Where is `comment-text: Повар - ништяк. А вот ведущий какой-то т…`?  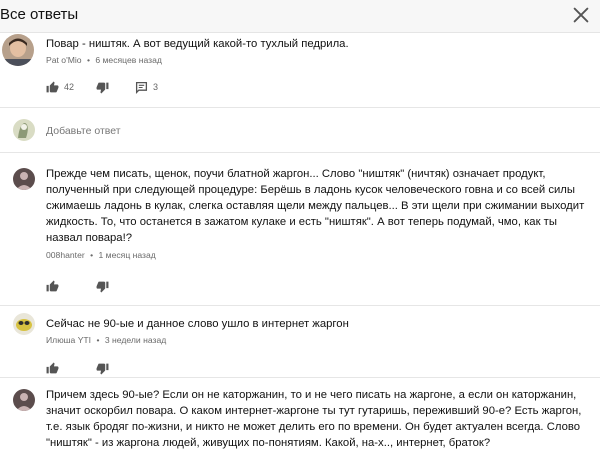 comment-text: Повар - ништяк. А вот ведущий какой-то т… is located at coordinates (197, 44).